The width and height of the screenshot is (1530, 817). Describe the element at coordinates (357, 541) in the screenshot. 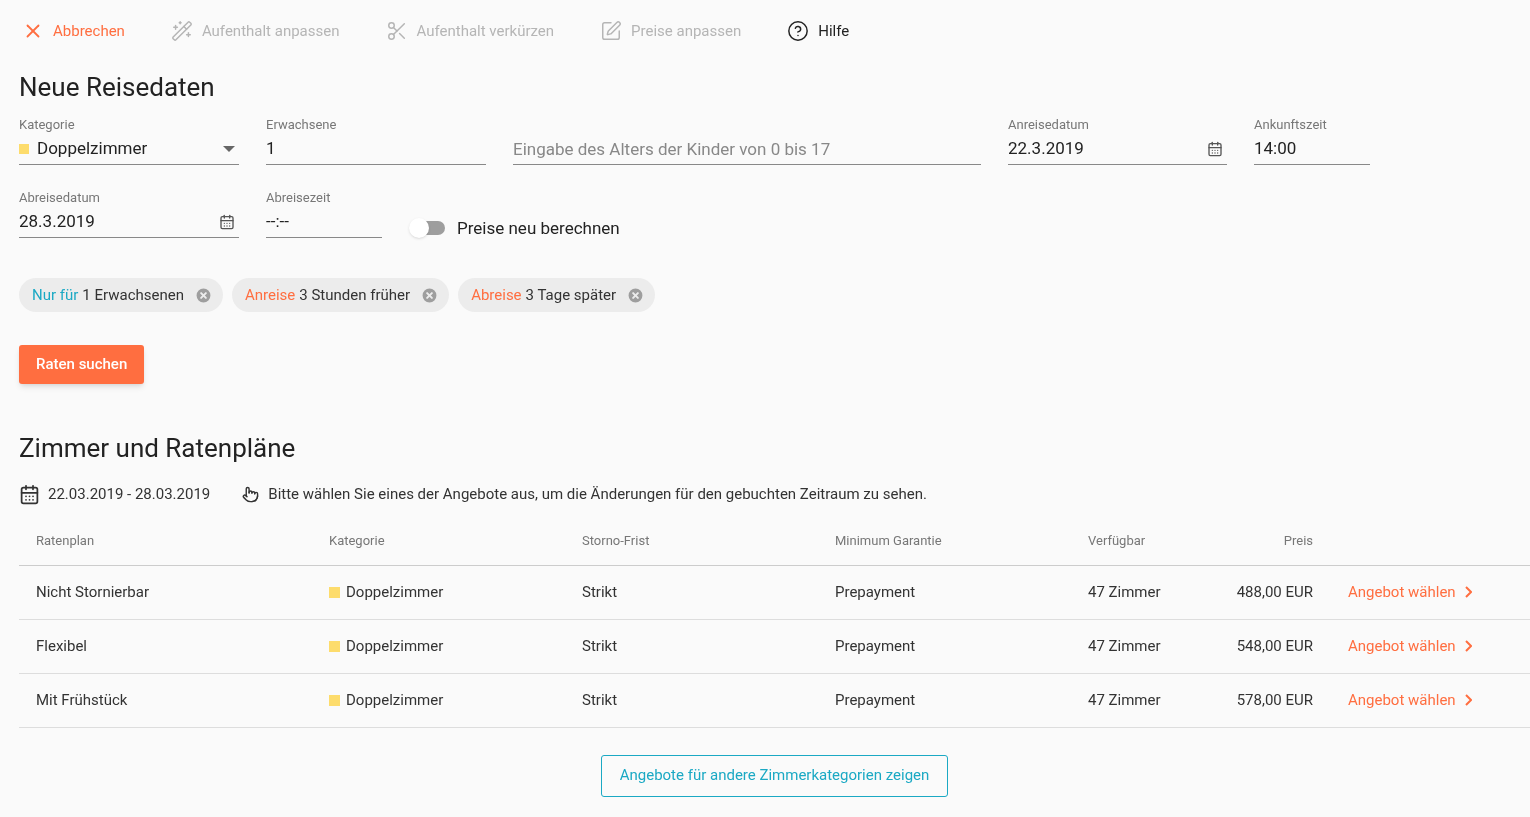

I see `column-header: Kategorie` at that location.